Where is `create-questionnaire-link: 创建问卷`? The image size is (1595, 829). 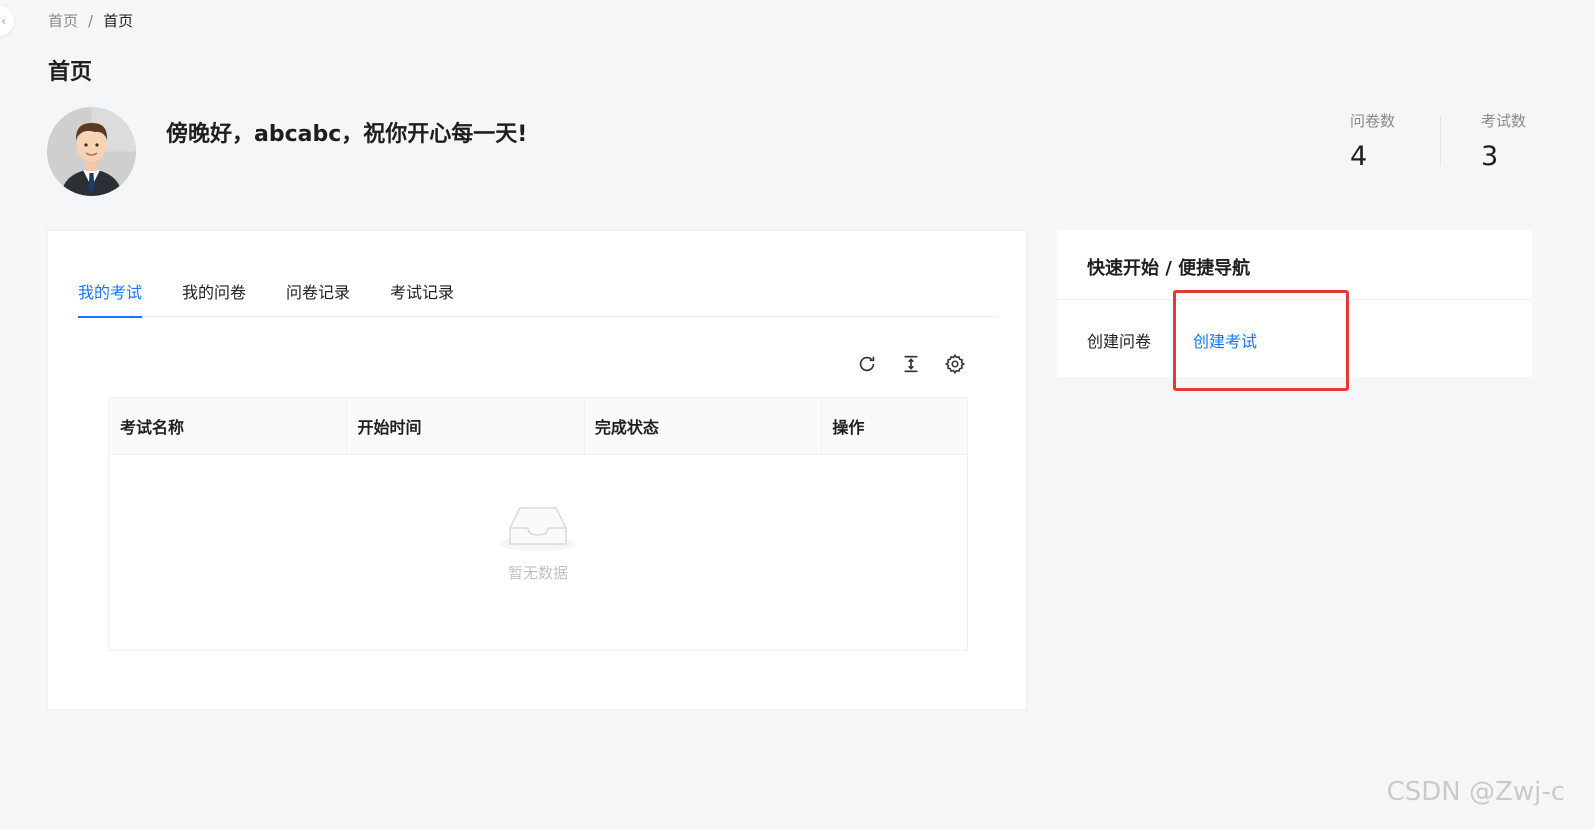 create-questionnaire-link: 创建问卷 is located at coordinates (1119, 340).